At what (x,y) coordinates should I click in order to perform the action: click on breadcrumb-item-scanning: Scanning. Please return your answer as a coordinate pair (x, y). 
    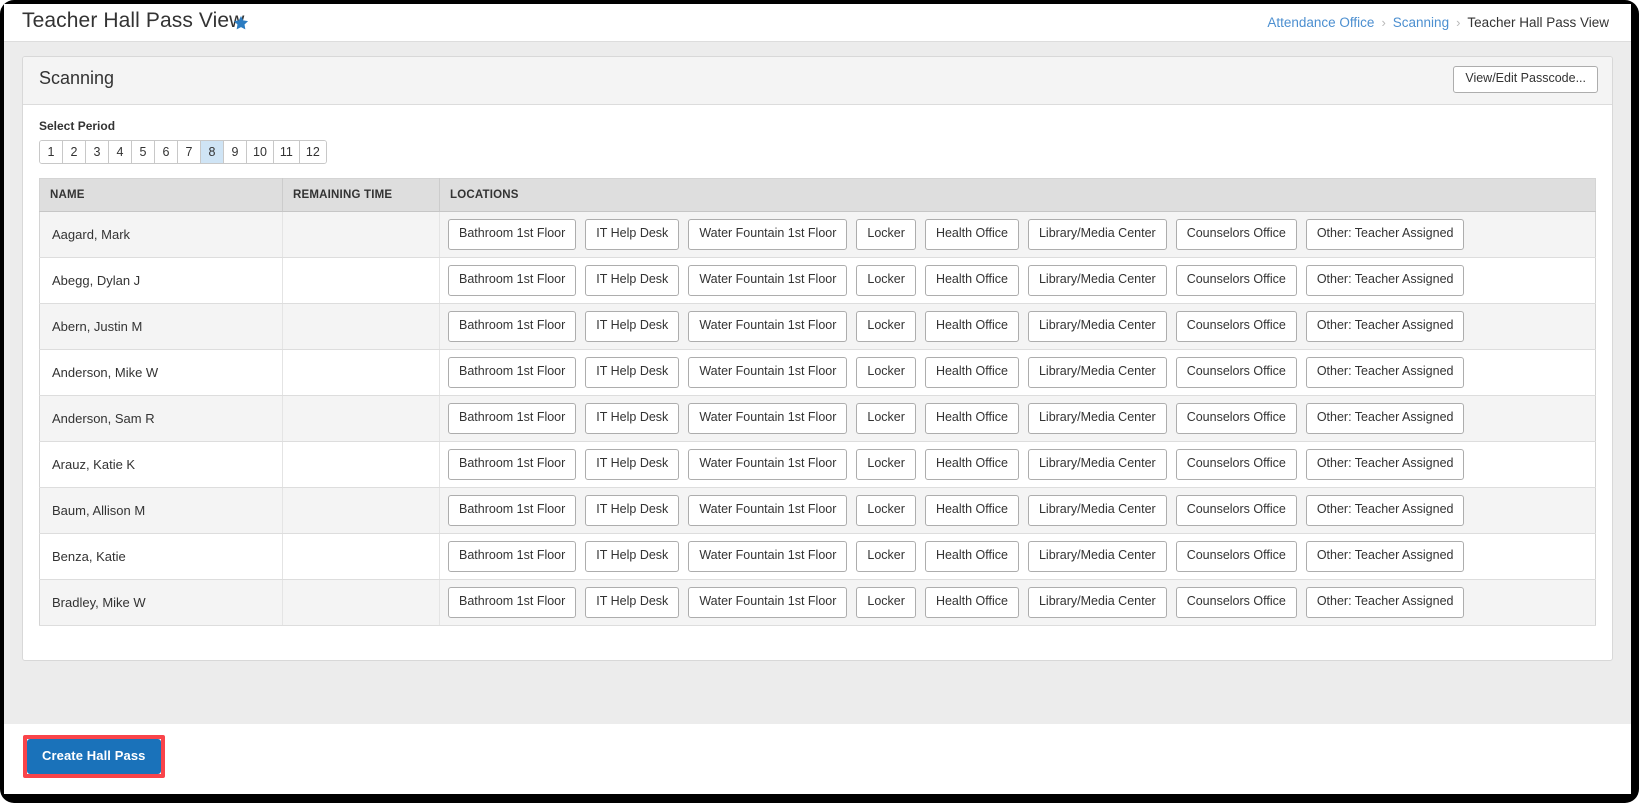
    Looking at the image, I should click on (1421, 22).